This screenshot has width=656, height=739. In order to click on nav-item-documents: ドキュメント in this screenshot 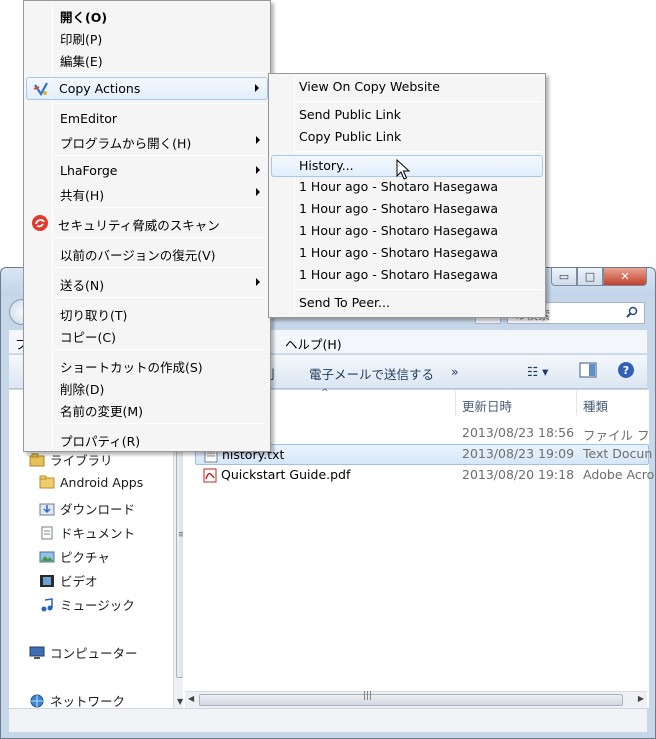, I will do `click(87, 532)`.